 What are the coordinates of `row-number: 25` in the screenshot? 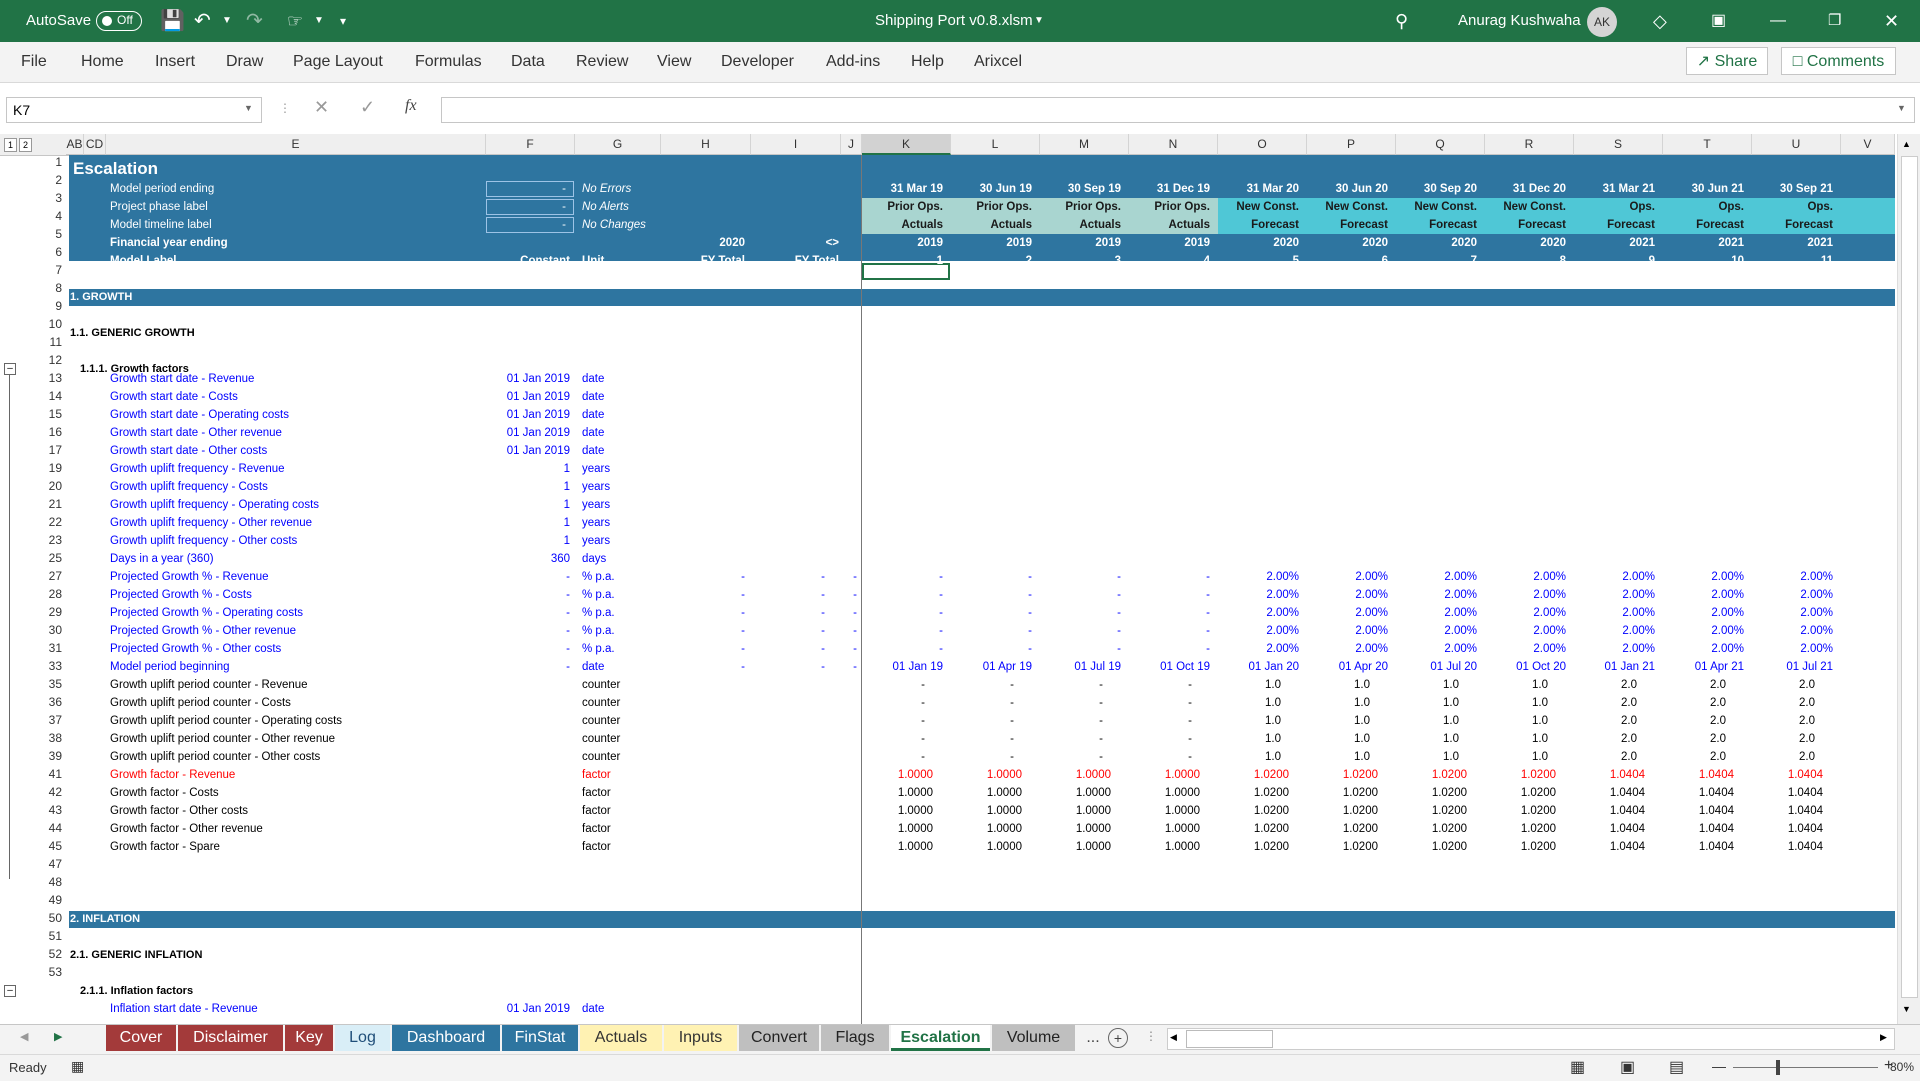 It's located at (45, 558).